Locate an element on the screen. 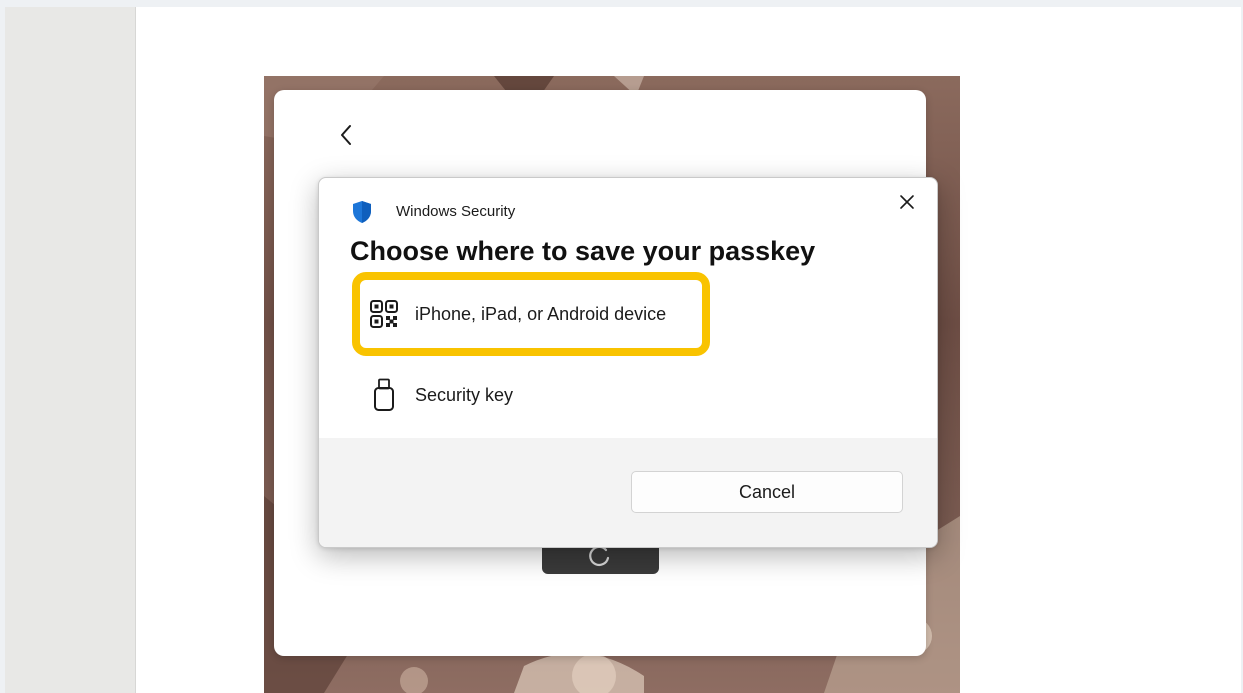  cancel-button: Cancel is located at coordinates (767, 492).